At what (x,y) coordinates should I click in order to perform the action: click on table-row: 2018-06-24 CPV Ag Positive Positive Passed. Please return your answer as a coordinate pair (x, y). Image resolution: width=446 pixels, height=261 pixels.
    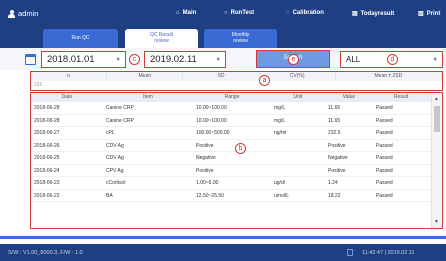
    Looking at the image, I should click on (236, 171).